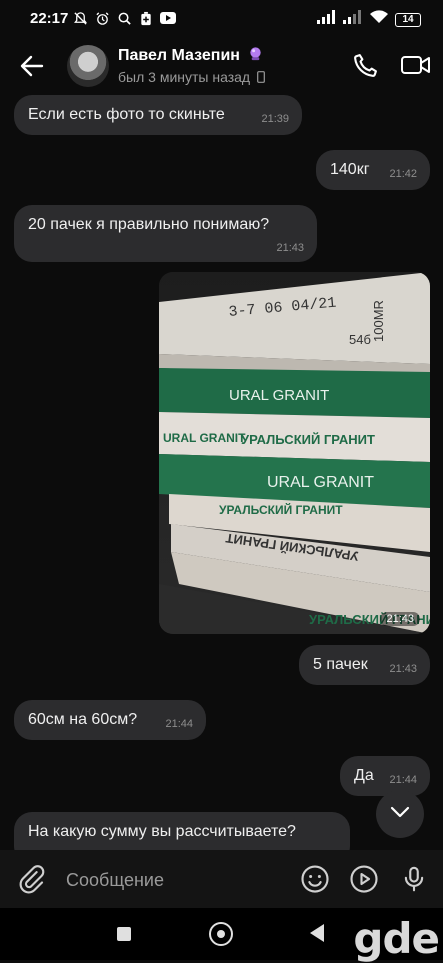  Describe the element at coordinates (32, 66) in the screenshot. I see `back-arrow-icon` at that location.